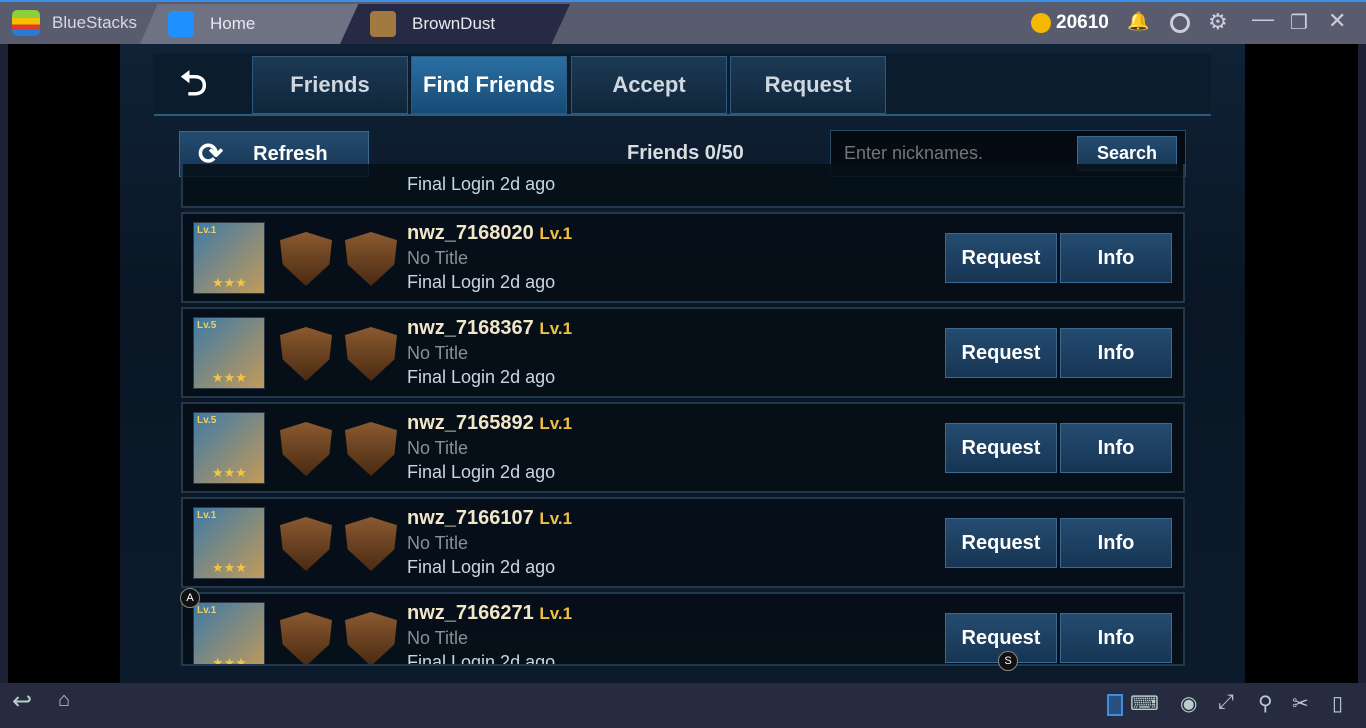 This screenshot has height=728, width=1366. I want to click on rotate-icon: ▯, so click(1337, 703).